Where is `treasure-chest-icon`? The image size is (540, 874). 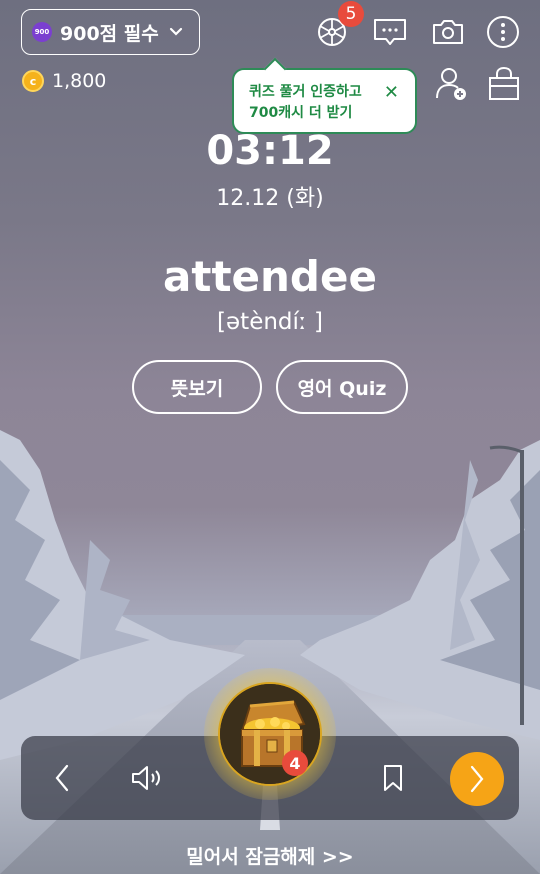 treasure-chest-icon is located at coordinates (270, 734).